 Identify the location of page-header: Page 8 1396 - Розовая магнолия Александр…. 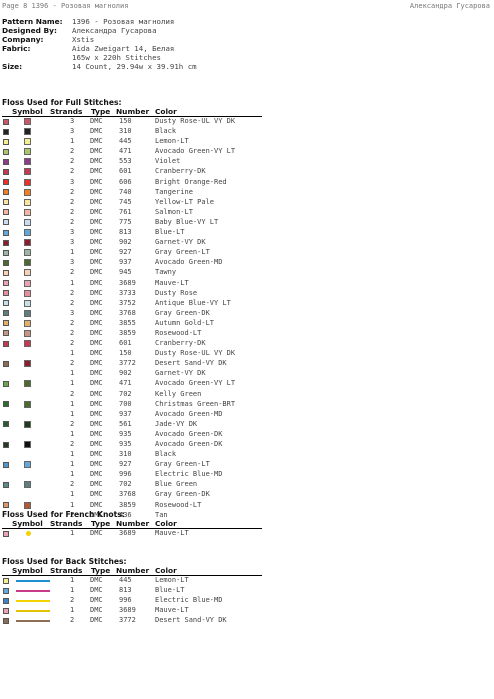
(247, 7).